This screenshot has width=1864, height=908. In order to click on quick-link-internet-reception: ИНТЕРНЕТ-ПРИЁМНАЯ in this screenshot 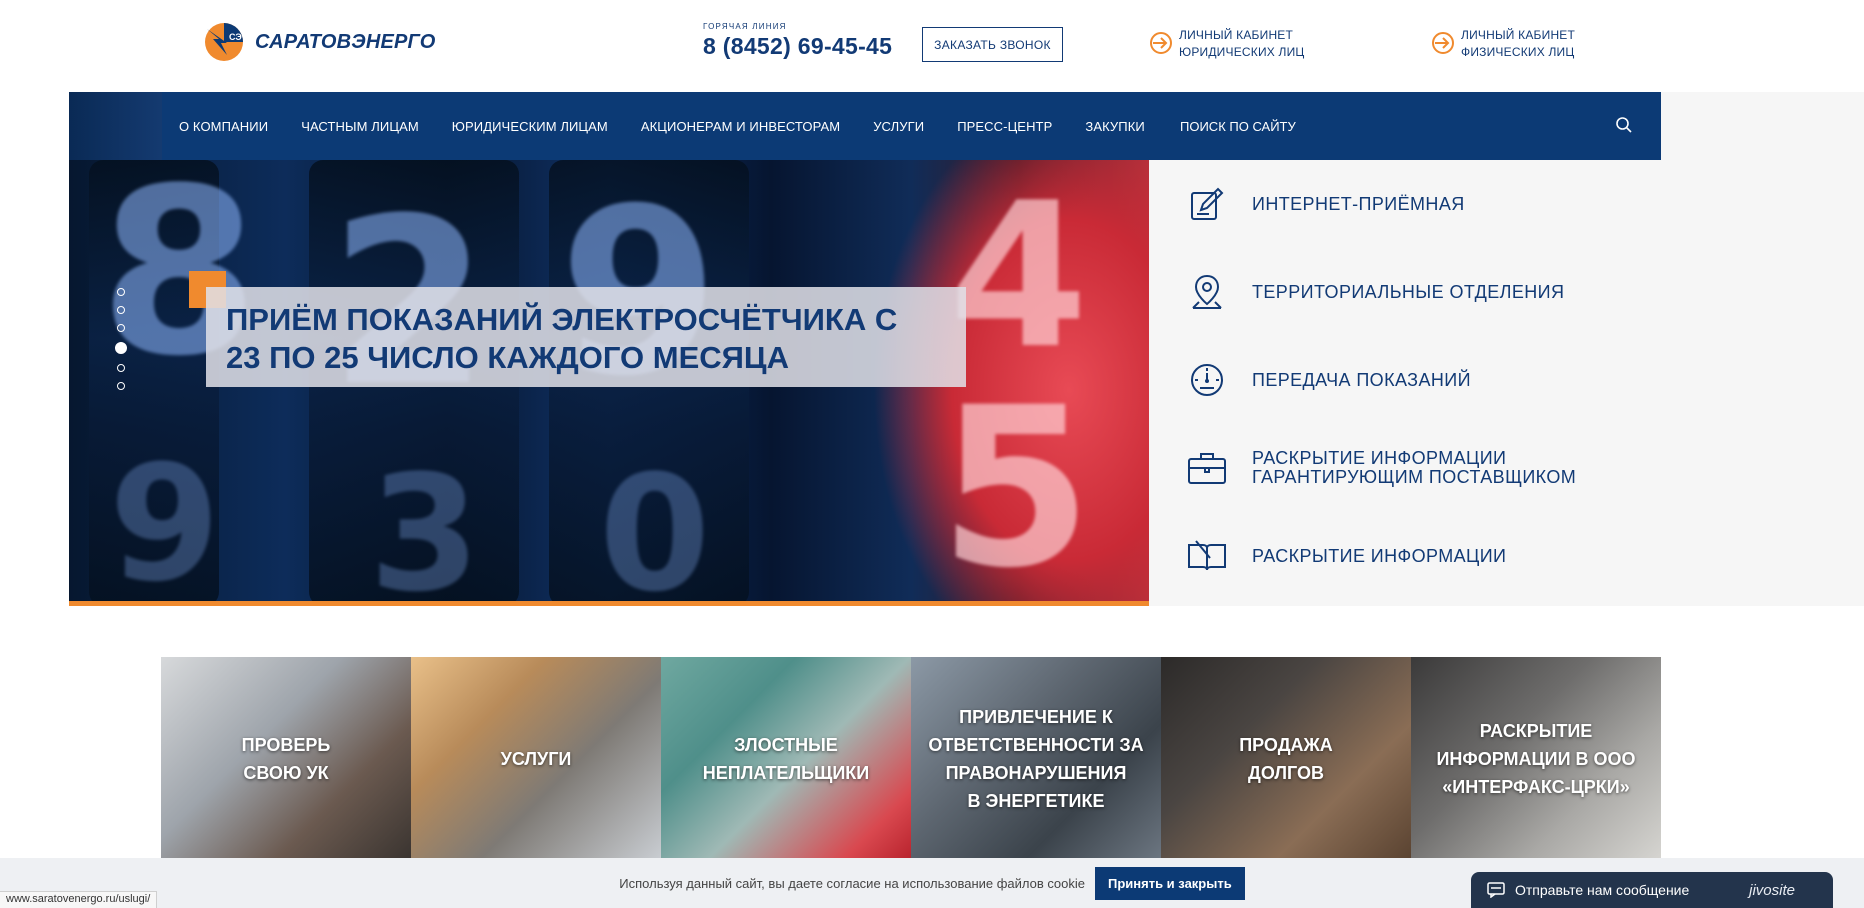, I will do `click(1324, 204)`.